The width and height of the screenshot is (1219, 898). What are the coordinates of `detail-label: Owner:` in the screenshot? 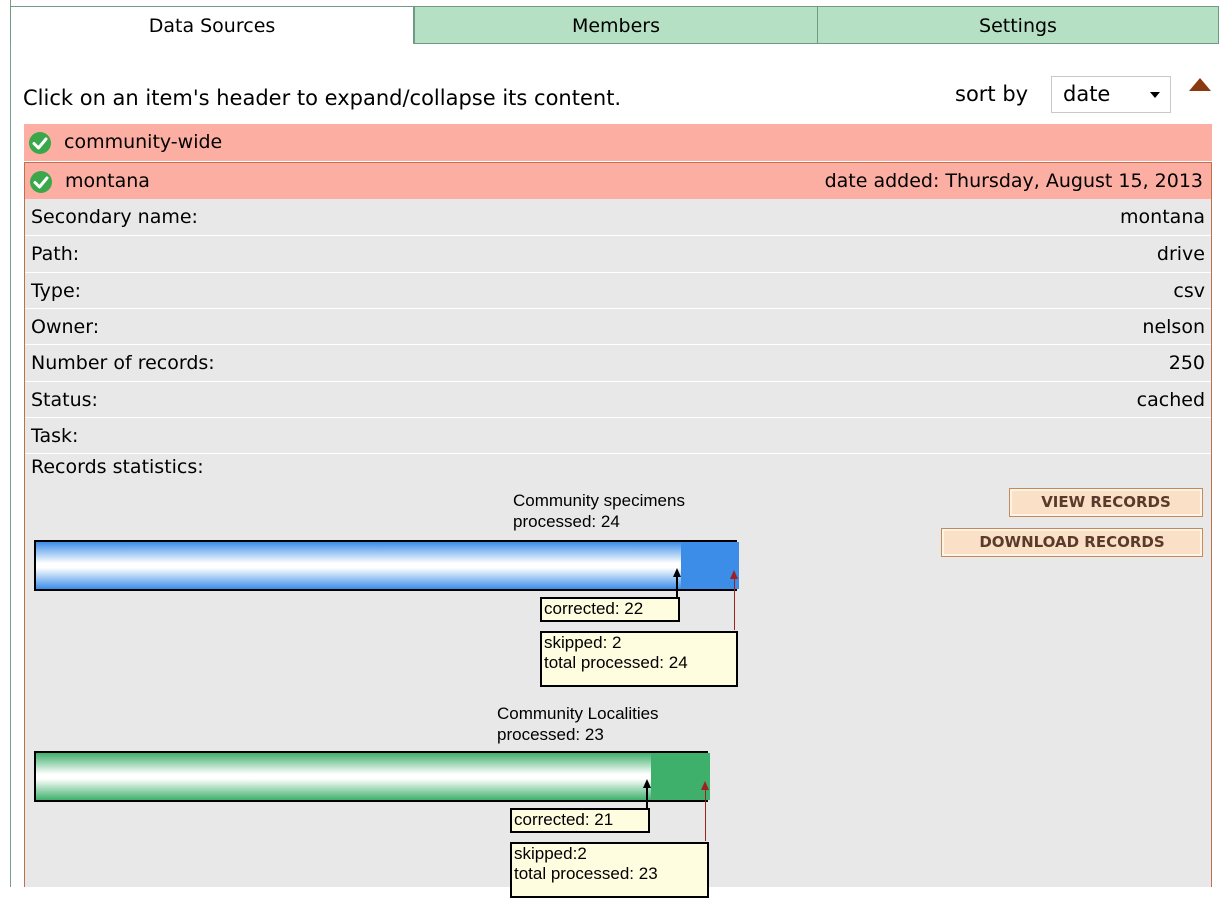 It's located at (65, 327).